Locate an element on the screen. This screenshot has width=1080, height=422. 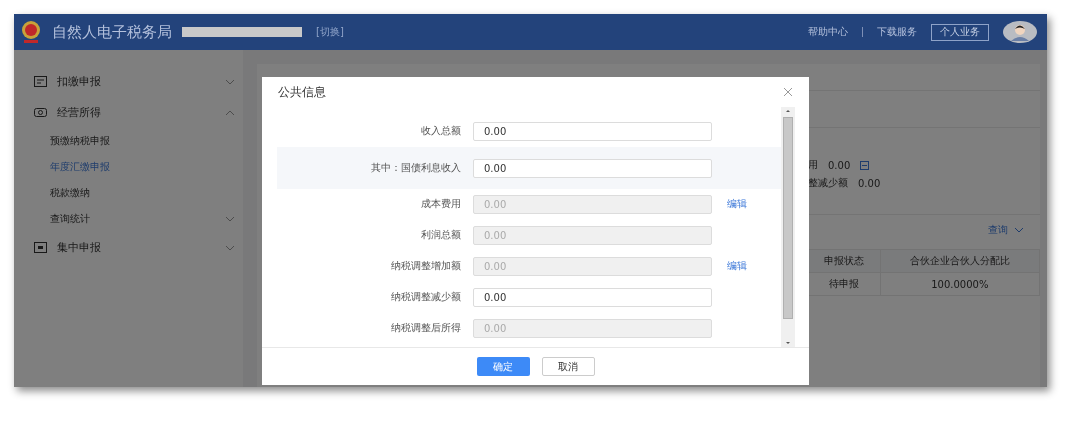
edit-icon is located at coordinates (865, 165).